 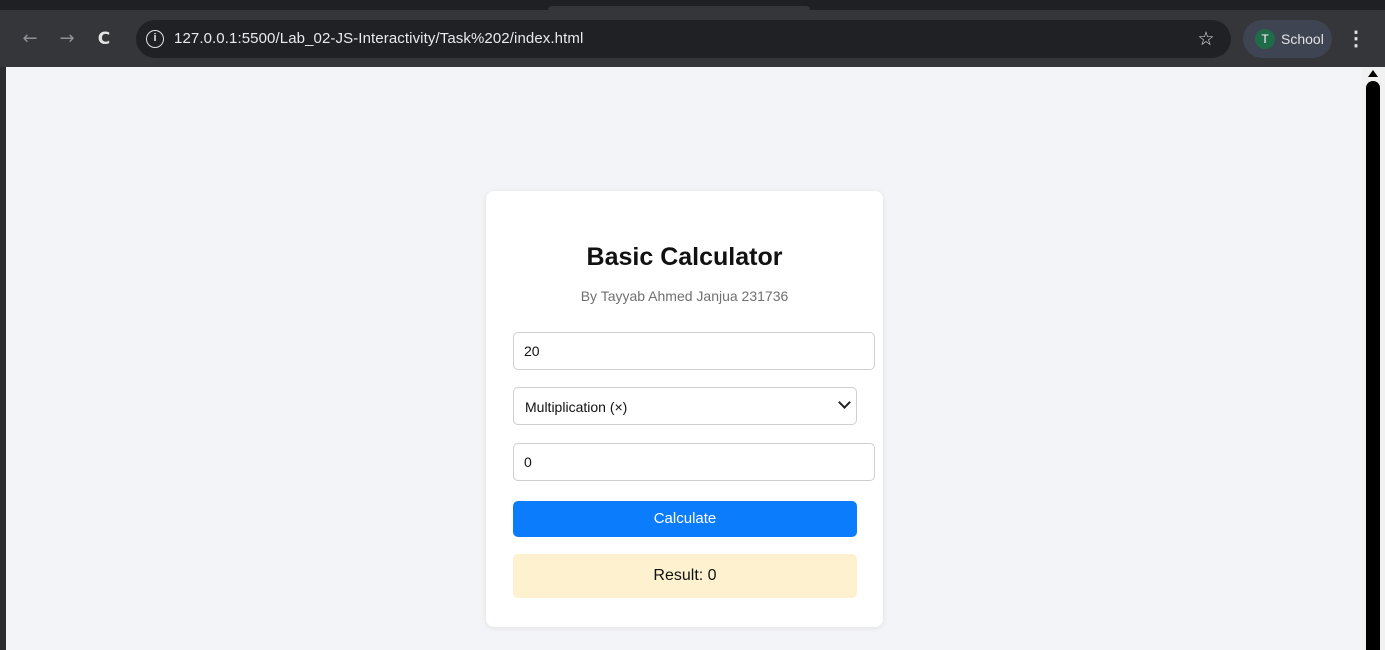 What do you see at coordinates (1373, 365) in the screenshot?
I see `scrollbar-thumb` at bounding box center [1373, 365].